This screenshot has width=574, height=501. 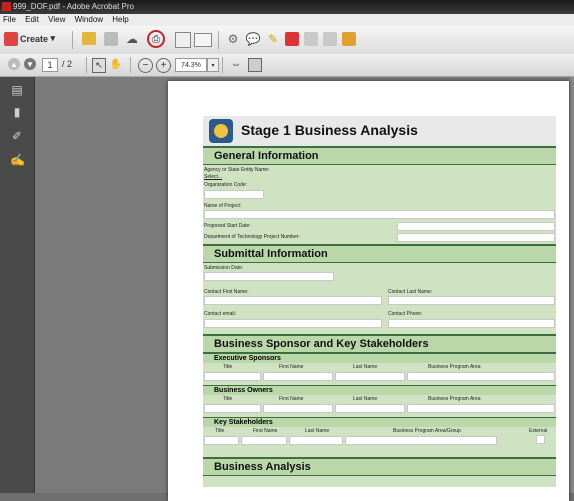 I want to click on contact-last-name-label: Contact Last Name:, so click(x=410, y=292).